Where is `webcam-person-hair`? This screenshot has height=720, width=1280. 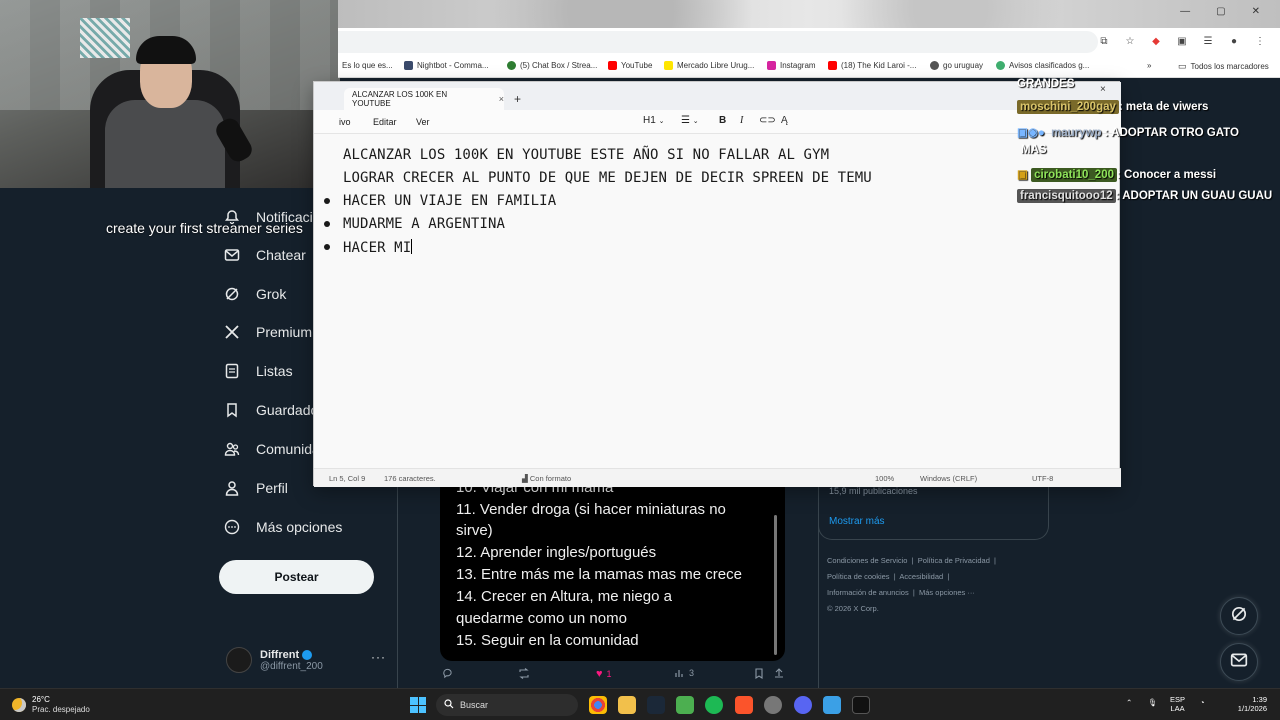
webcam-person-hair is located at coordinates (166, 50).